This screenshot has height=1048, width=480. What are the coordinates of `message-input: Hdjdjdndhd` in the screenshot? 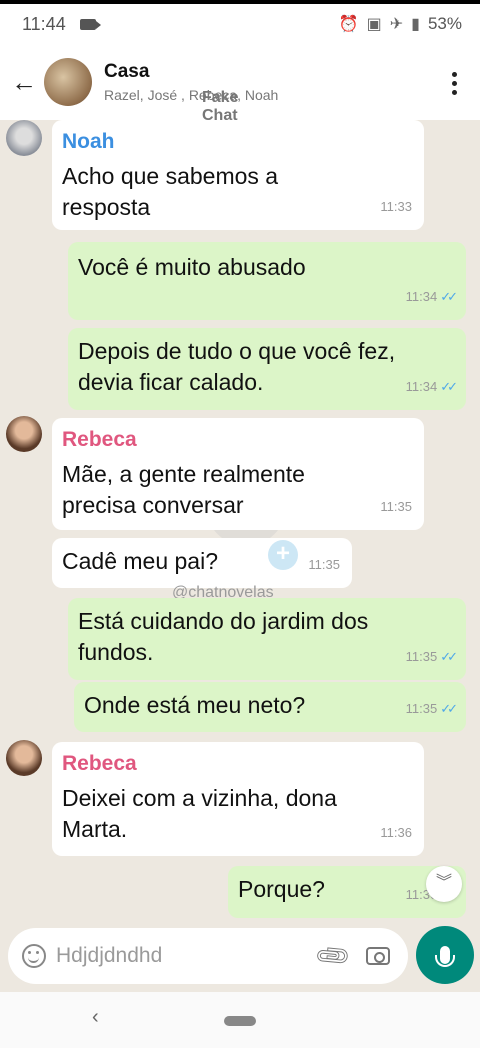 It's located at (187, 956).